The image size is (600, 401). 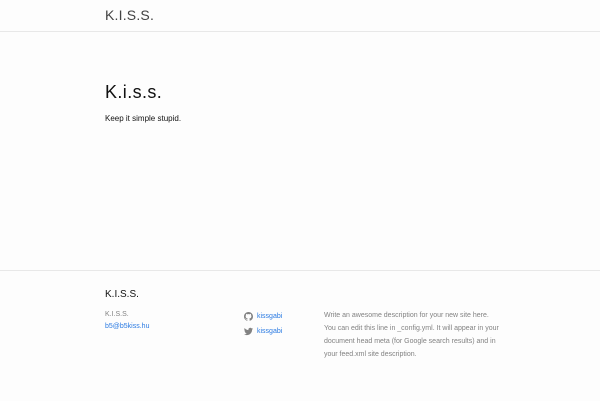 What do you see at coordinates (122, 294) in the screenshot?
I see `footer-heading: K.I.S.S.` at bounding box center [122, 294].